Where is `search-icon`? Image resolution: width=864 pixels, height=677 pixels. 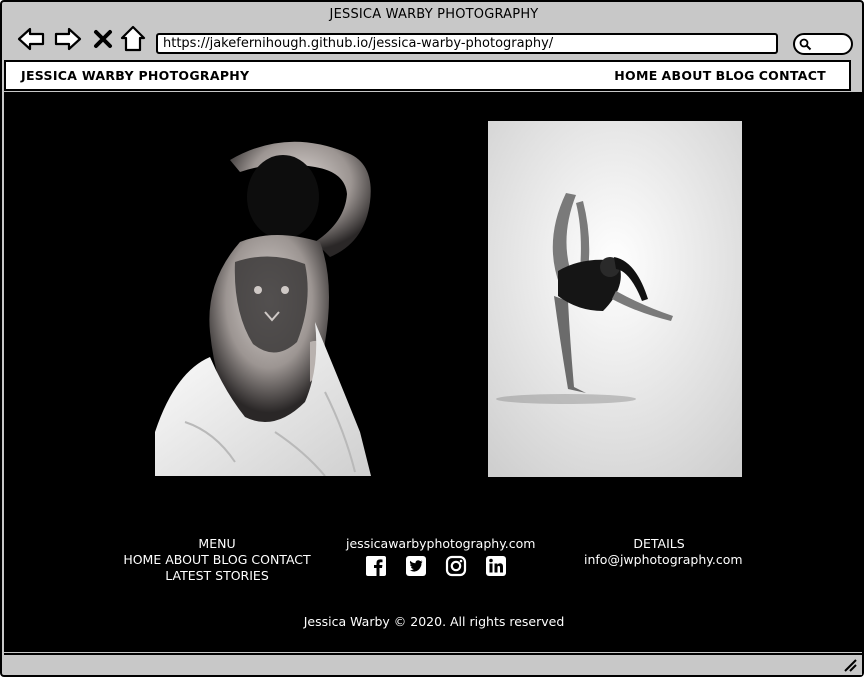 search-icon is located at coordinates (805, 44).